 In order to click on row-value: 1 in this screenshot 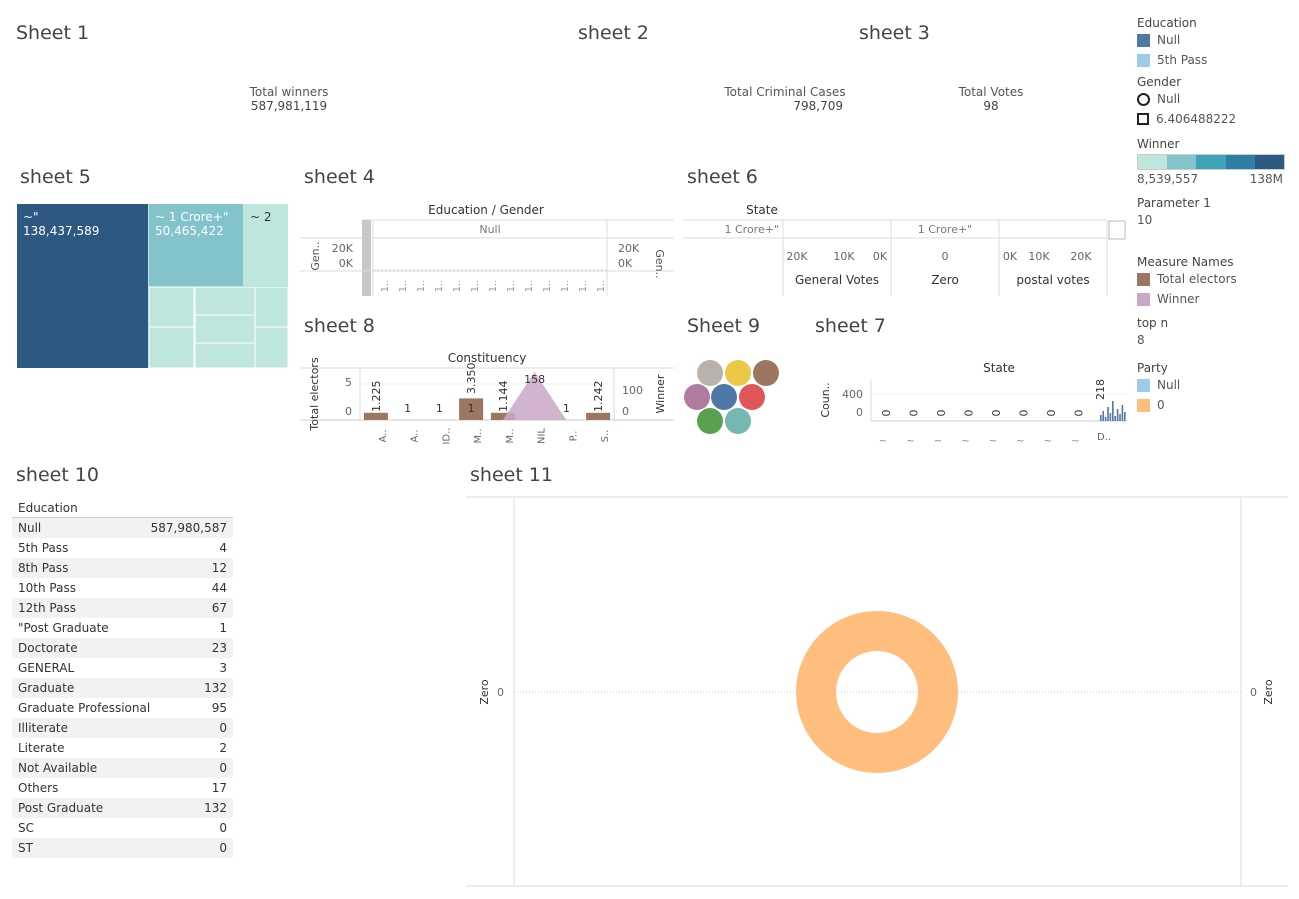, I will do `click(223, 628)`.